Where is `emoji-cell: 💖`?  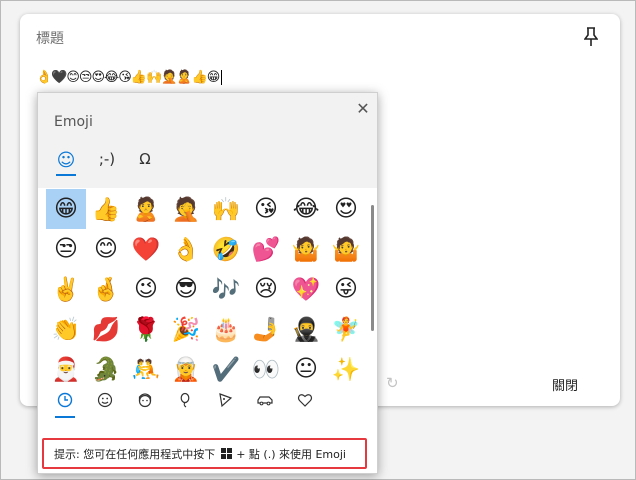 emoji-cell: 💖 is located at coordinates (306, 289).